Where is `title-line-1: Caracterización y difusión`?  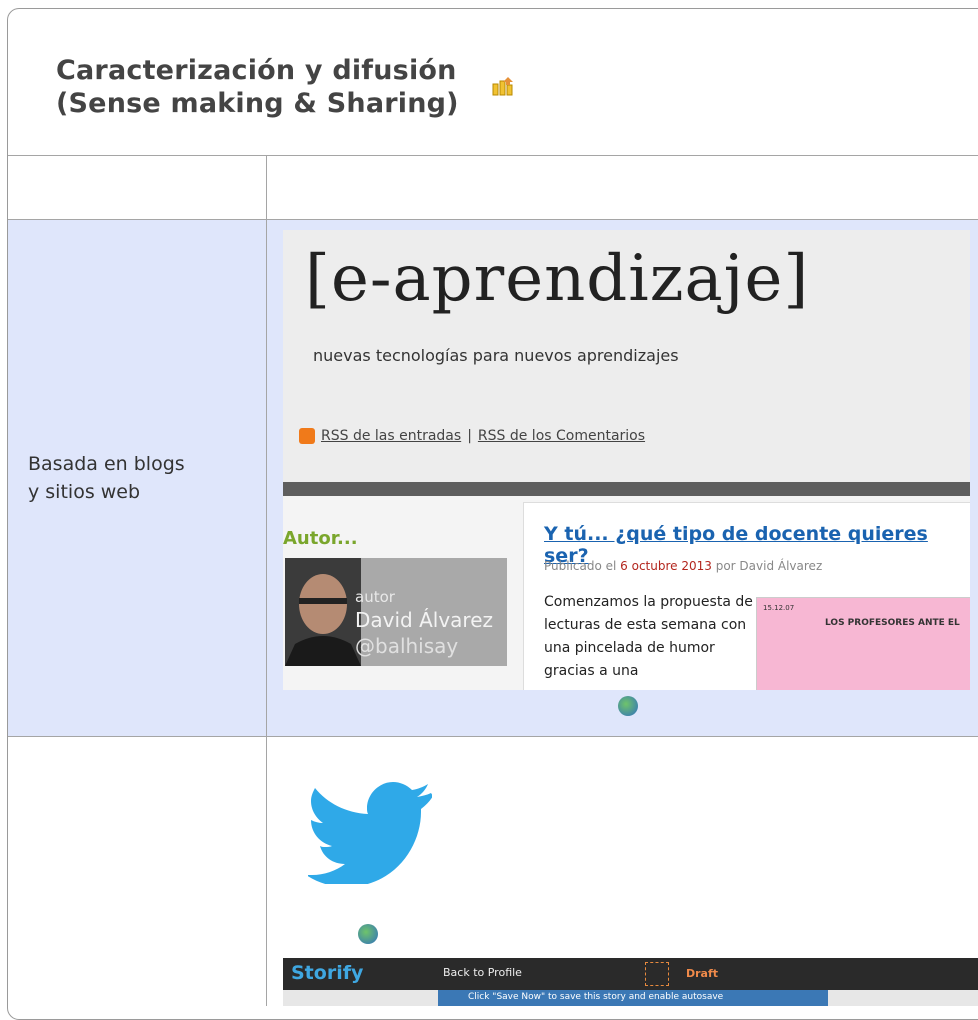 title-line-1: Caracterización y difusión is located at coordinates (256, 70).